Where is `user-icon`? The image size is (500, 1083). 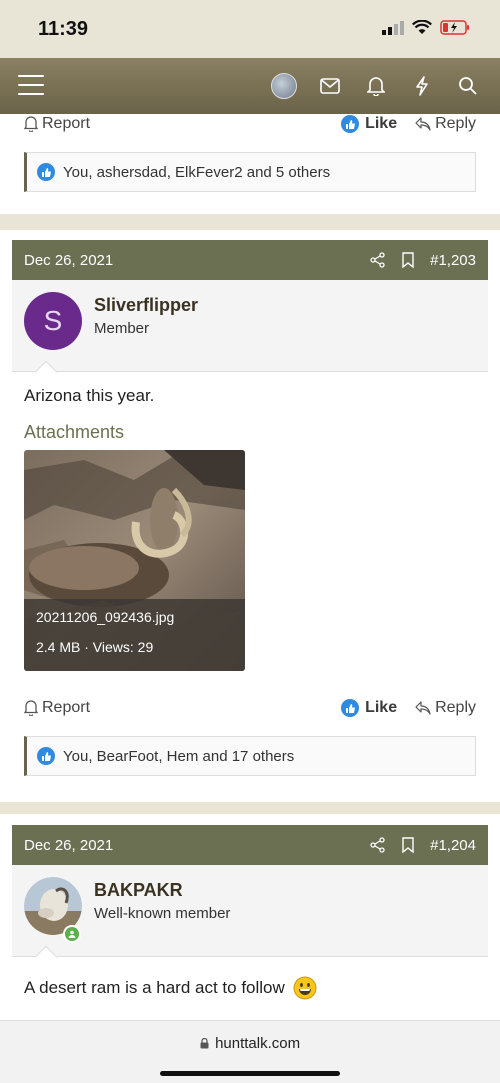 user-icon is located at coordinates (72, 934).